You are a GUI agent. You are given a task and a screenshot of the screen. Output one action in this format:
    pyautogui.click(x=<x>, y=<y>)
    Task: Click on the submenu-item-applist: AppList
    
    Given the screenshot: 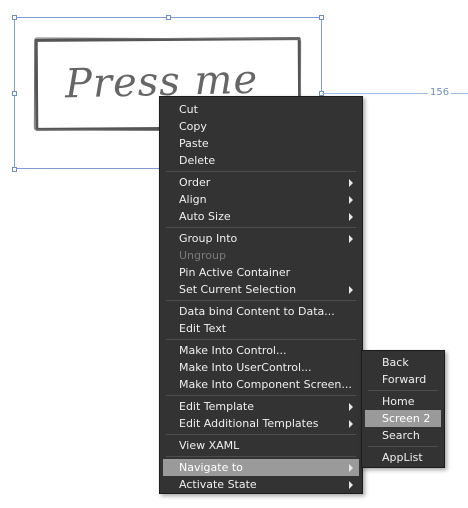 What is the action you would take?
    pyautogui.click(x=403, y=457)
    